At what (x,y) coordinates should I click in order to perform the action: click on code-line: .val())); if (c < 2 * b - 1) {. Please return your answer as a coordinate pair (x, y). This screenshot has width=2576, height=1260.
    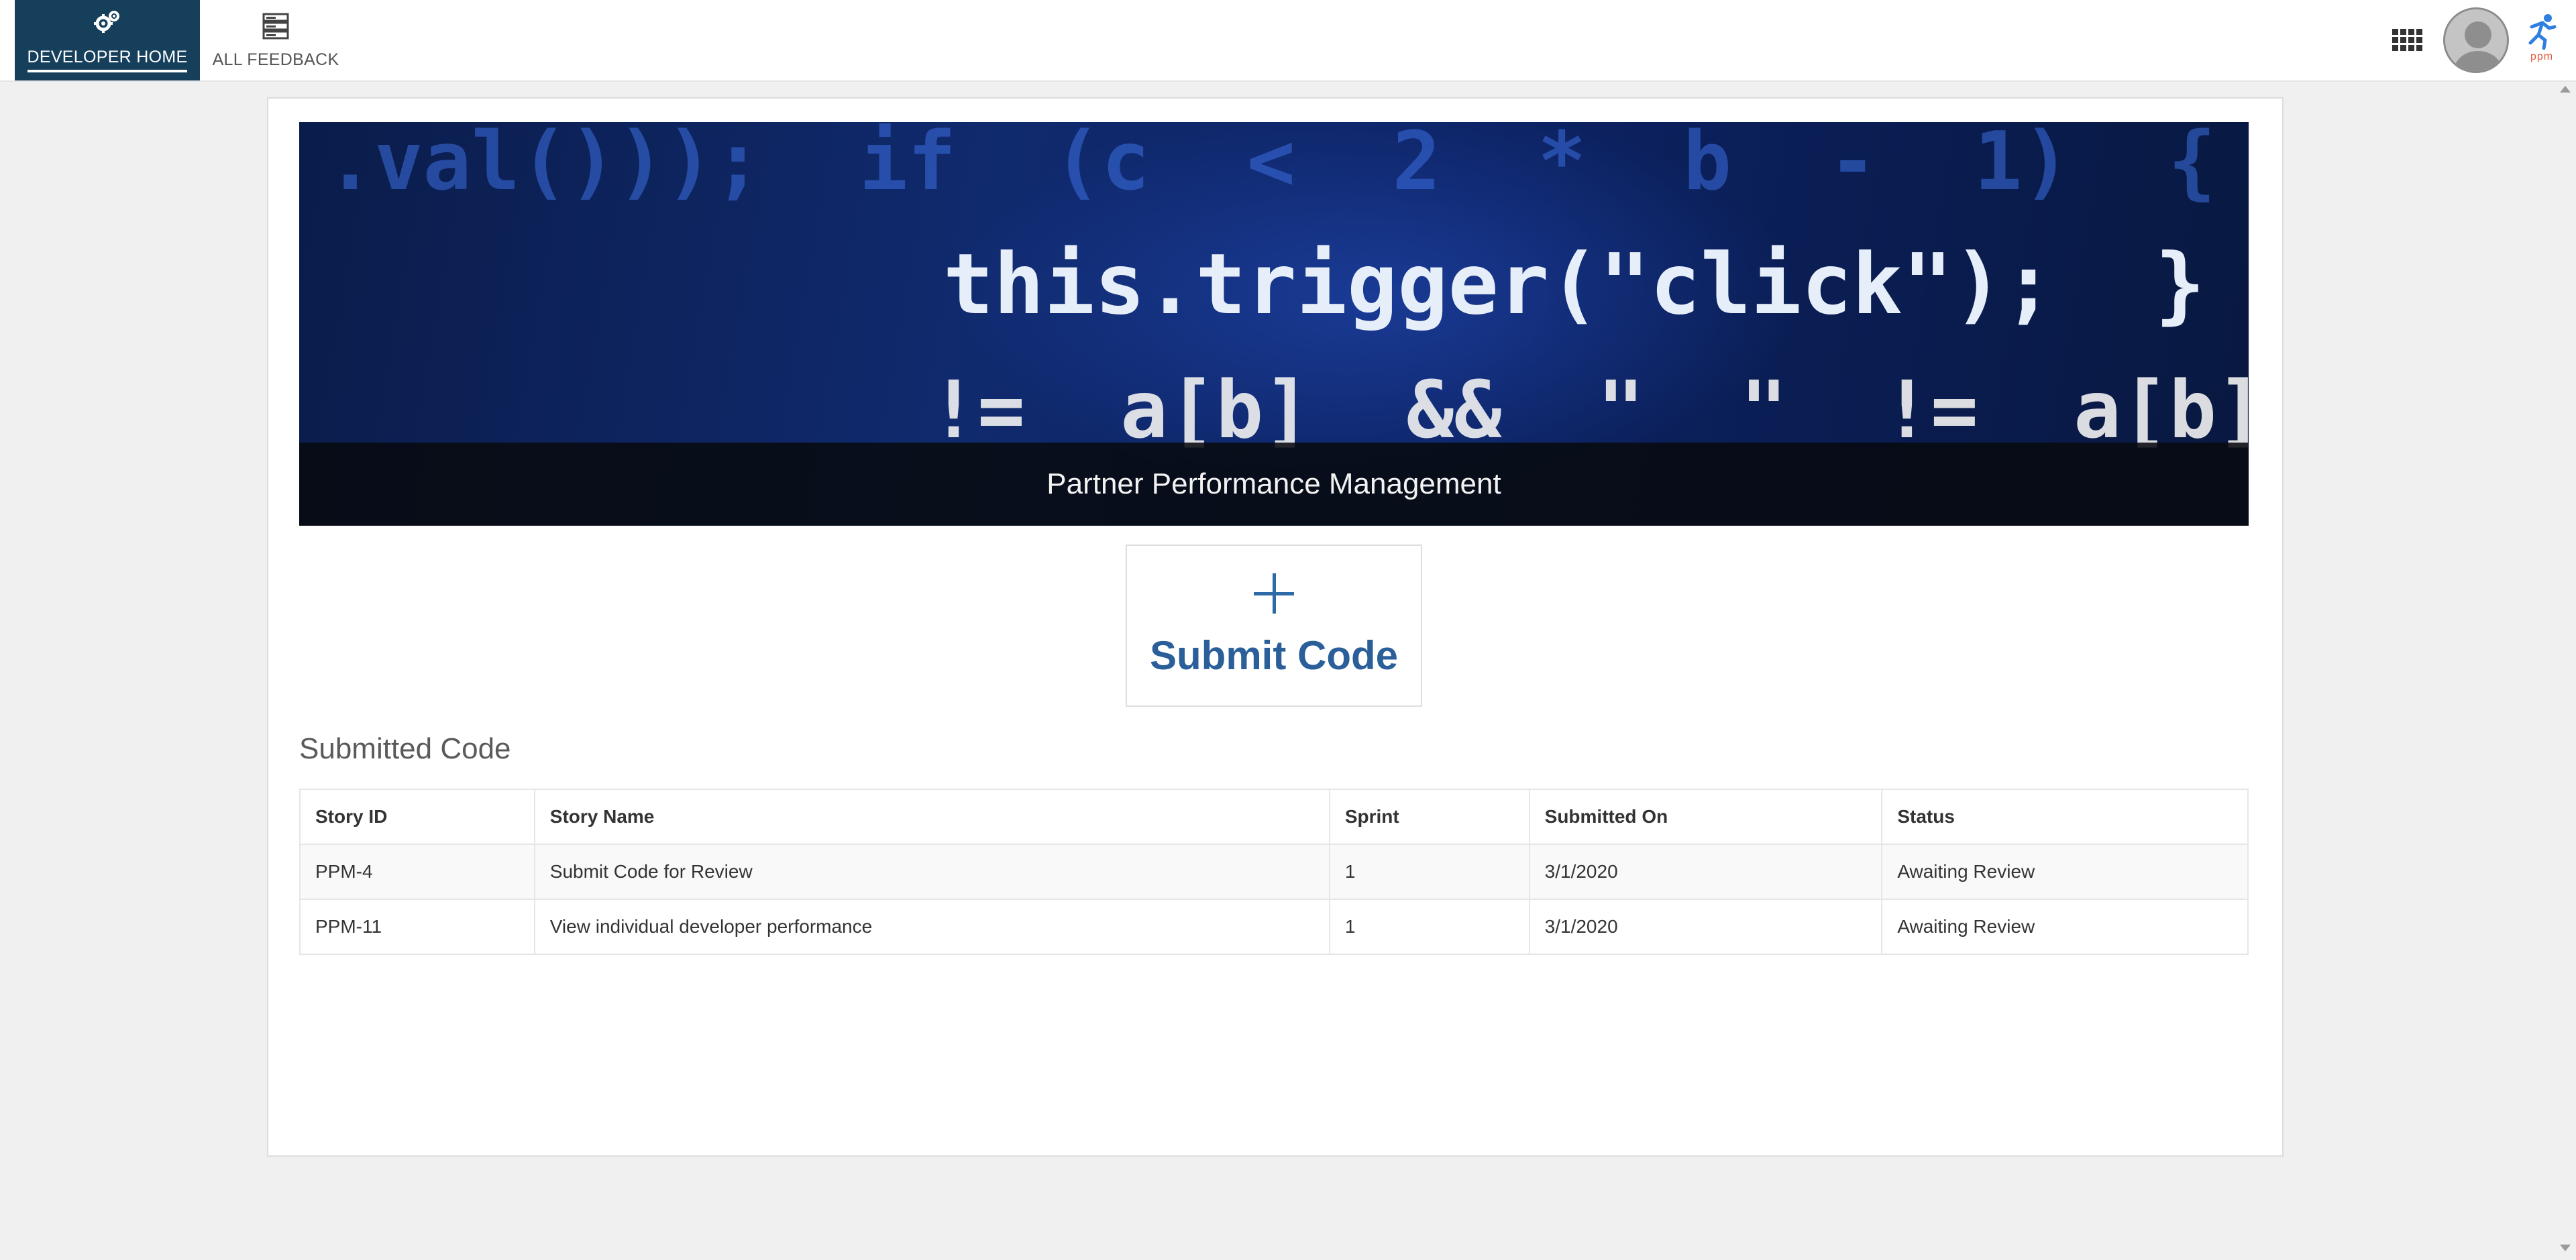
    Looking at the image, I should click on (1271, 165).